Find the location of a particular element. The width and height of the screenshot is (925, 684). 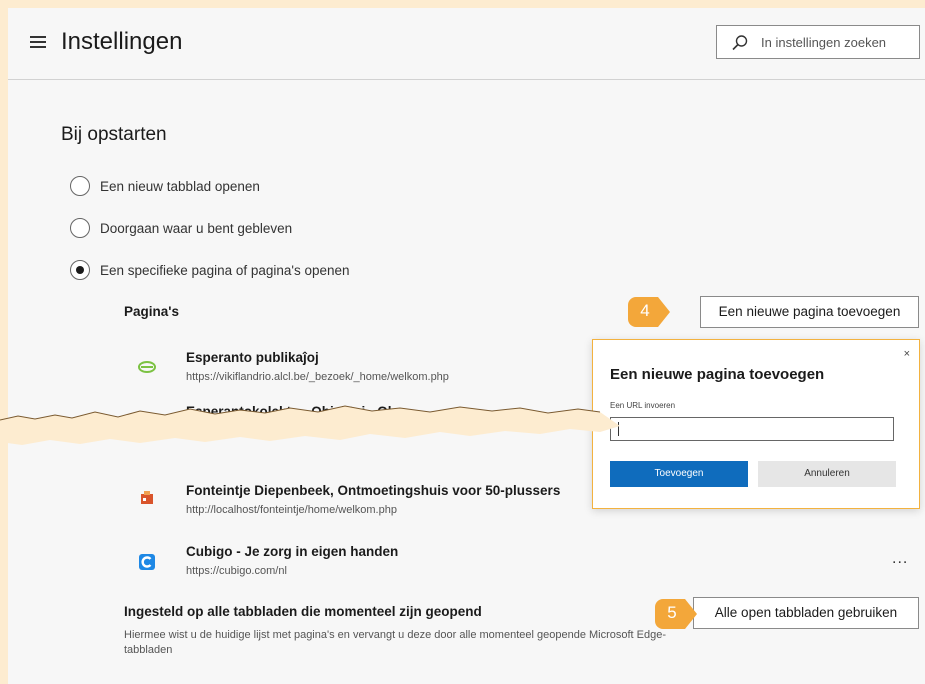

page-title-text: Cubigo - Je zorg in eigen handen is located at coordinates (292, 551).